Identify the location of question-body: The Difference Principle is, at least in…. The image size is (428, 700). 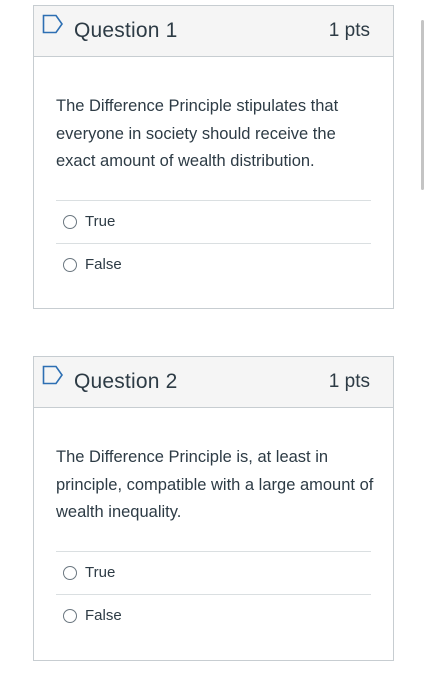
(213, 467).